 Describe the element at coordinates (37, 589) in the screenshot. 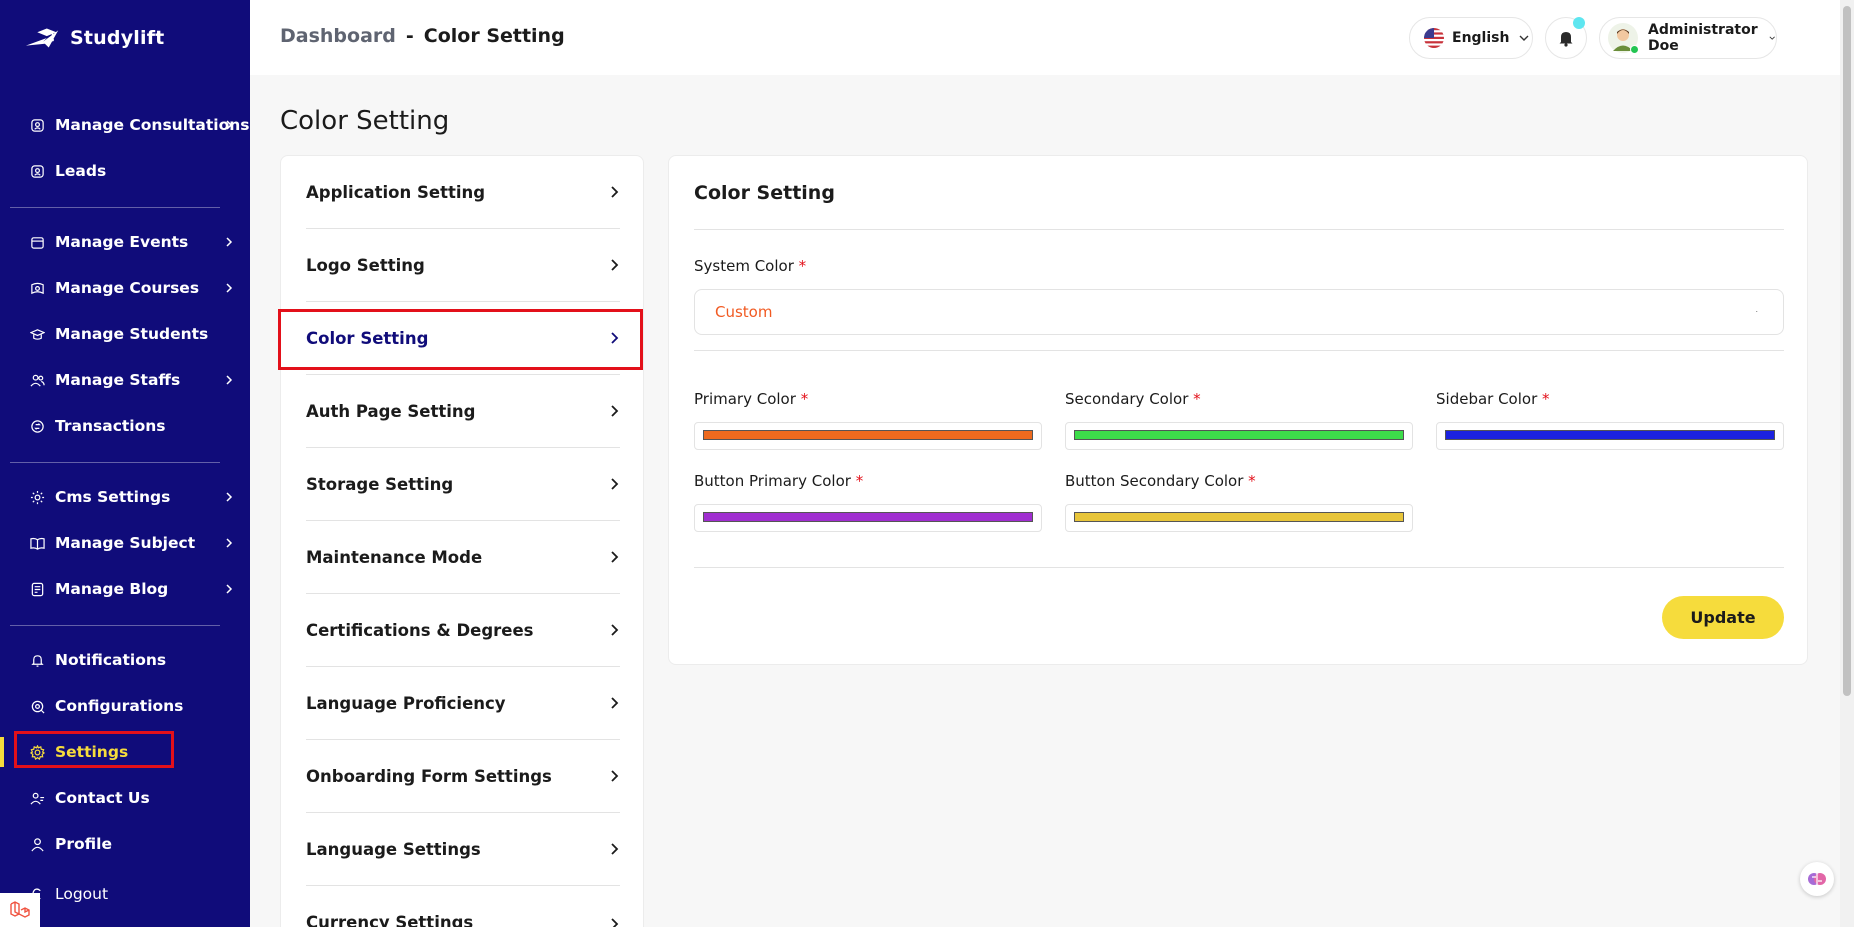

I see `blog-icon` at that location.